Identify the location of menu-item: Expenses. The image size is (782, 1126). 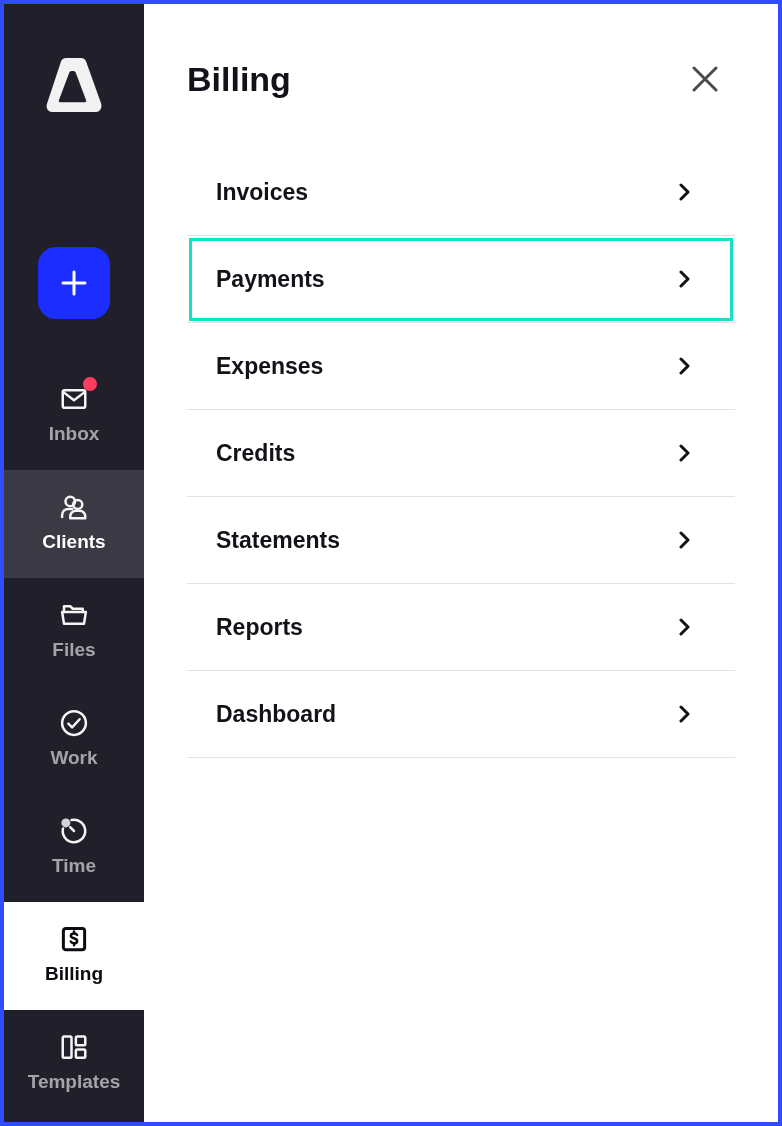
(461, 366).